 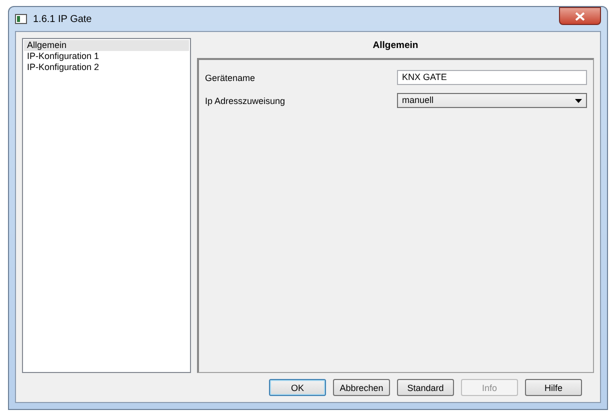 I want to click on category-item: IP-Konfiguration 1, so click(x=106, y=56).